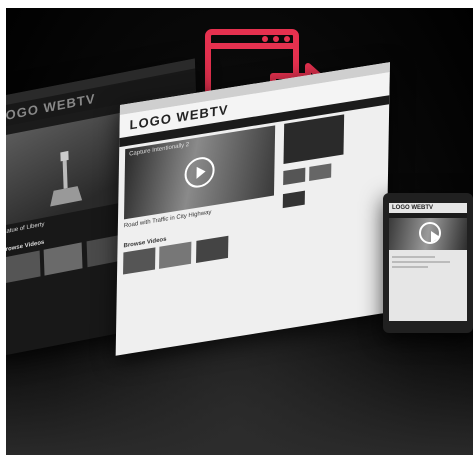 The width and height of the screenshot is (473, 455). What do you see at coordinates (159, 150) in the screenshot?
I see `video-title: Capture Intentionally 2` at bounding box center [159, 150].